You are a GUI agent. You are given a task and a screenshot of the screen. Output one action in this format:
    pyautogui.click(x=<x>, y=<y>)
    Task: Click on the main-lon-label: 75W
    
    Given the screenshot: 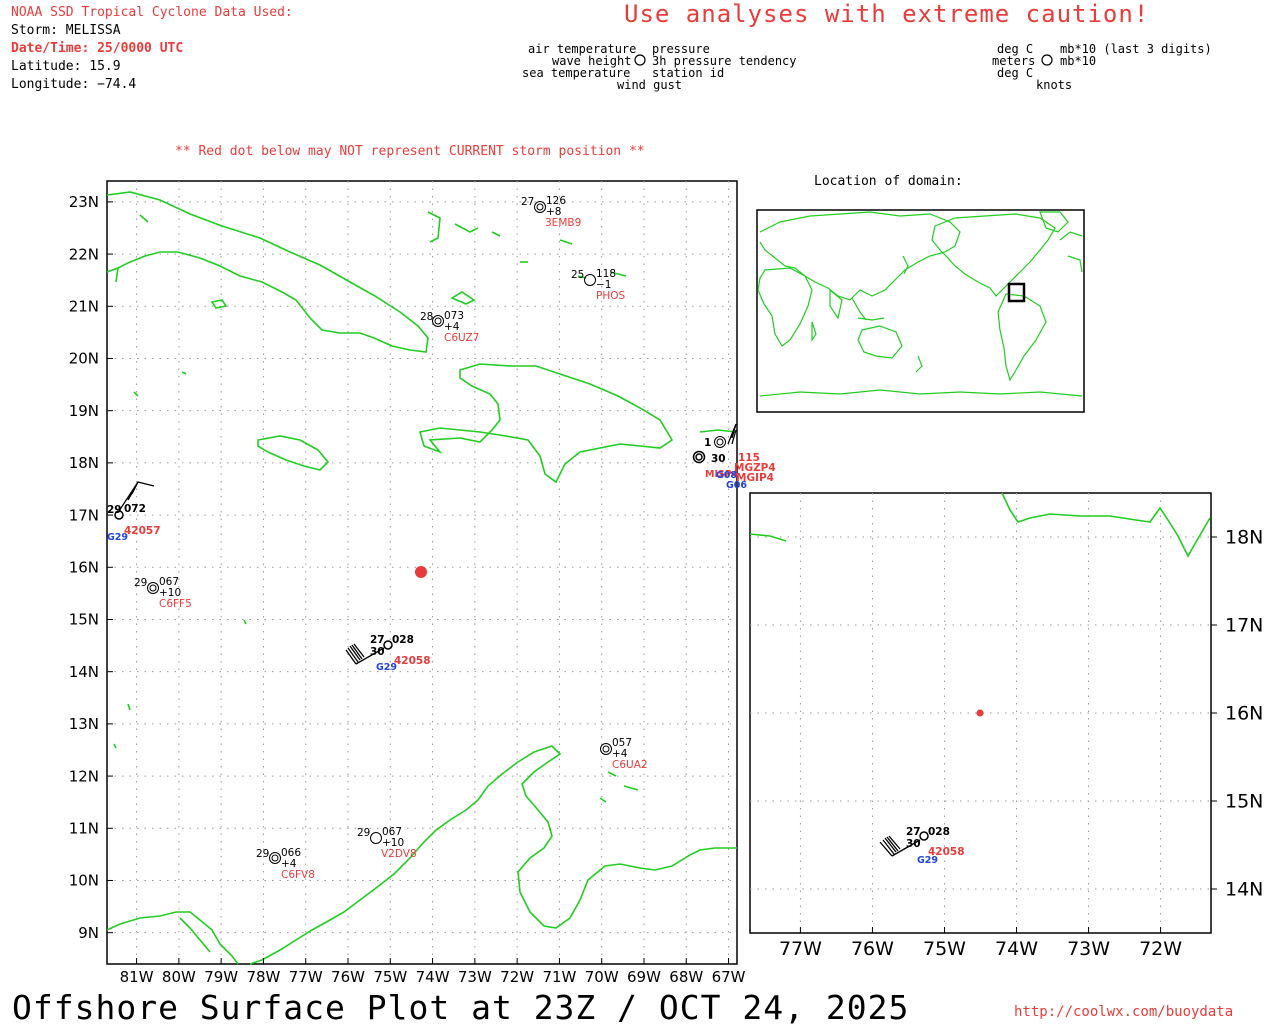 What is the action you would take?
    pyautogui.click(x=390, y=977)
    